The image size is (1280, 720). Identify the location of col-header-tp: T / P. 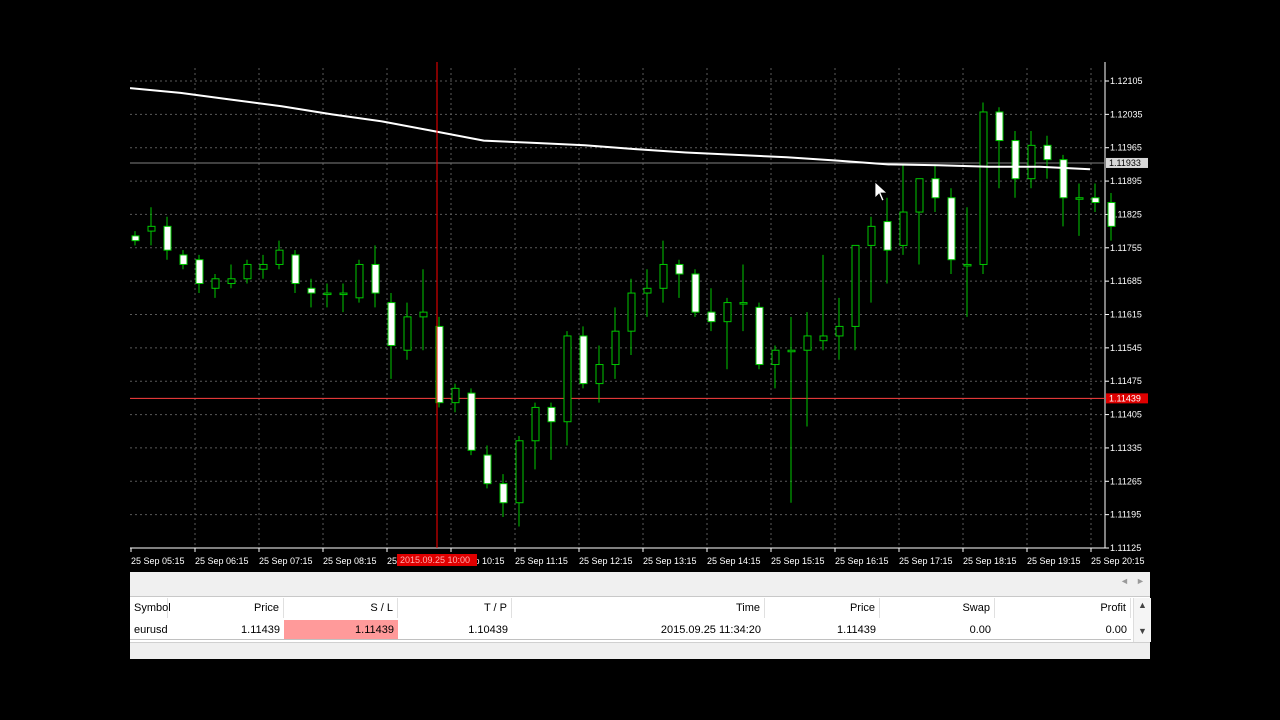
(455, 608).